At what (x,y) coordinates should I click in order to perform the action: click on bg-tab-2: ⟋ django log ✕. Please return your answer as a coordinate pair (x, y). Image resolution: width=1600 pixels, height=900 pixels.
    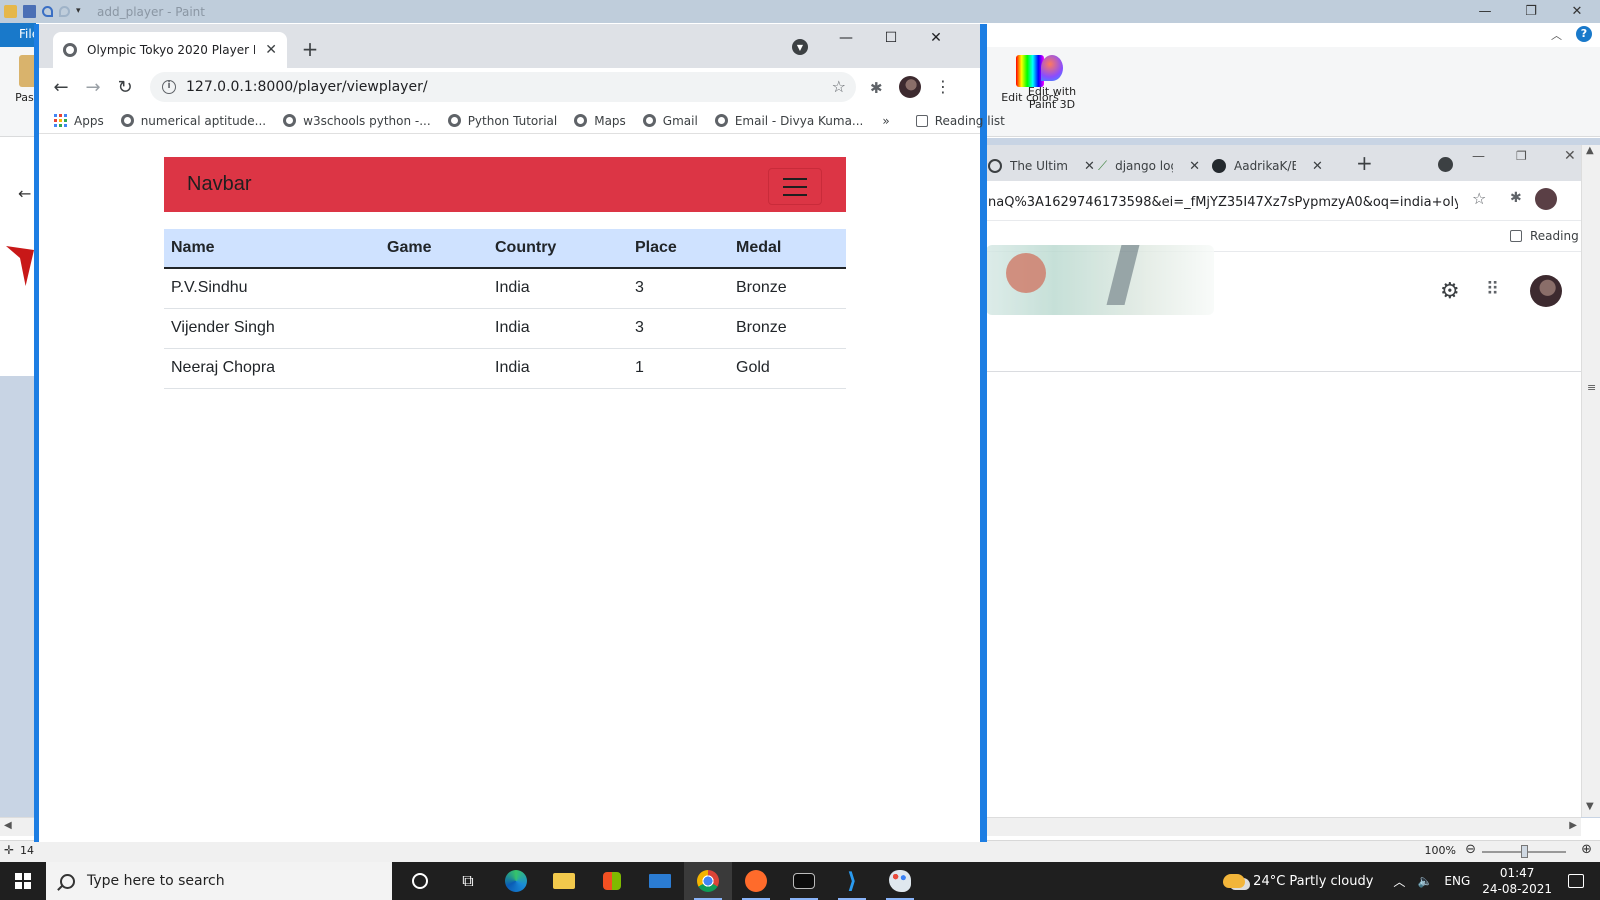
    Looking at the image, I should click on (1149, 166).